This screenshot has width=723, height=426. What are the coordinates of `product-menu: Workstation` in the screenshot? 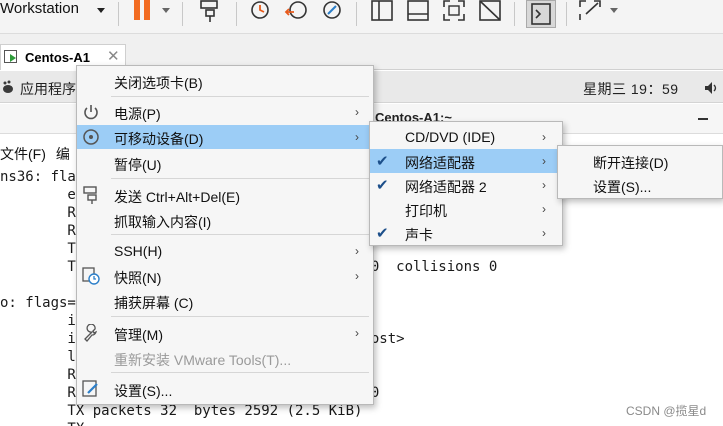 It's located at (52, 9).